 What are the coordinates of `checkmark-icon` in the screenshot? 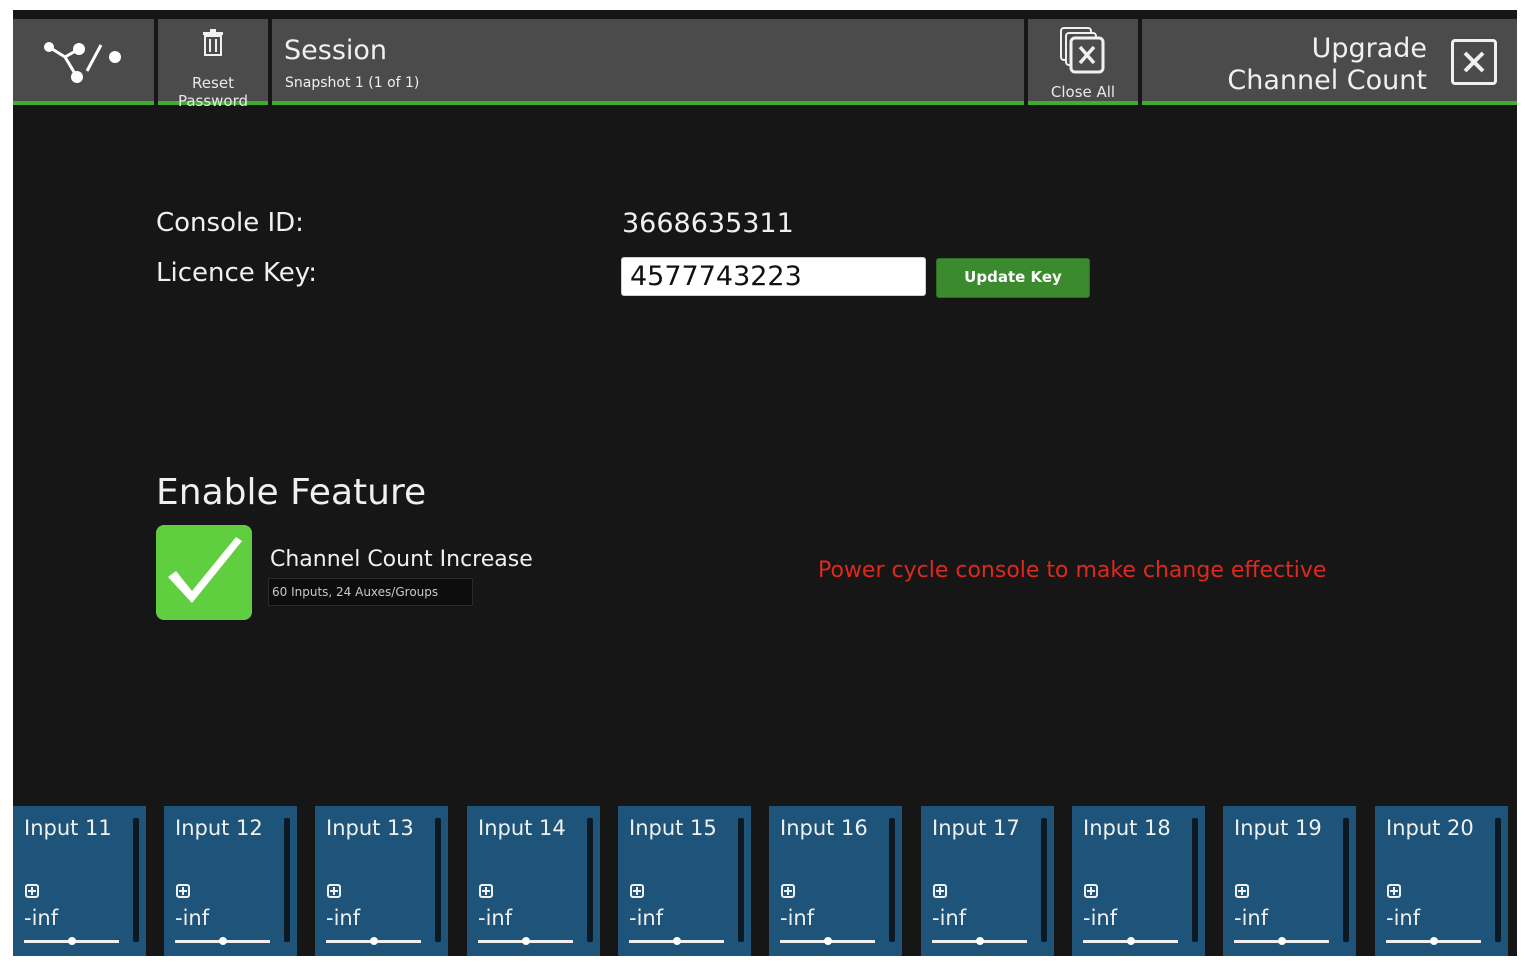 It's located at (205, 570).